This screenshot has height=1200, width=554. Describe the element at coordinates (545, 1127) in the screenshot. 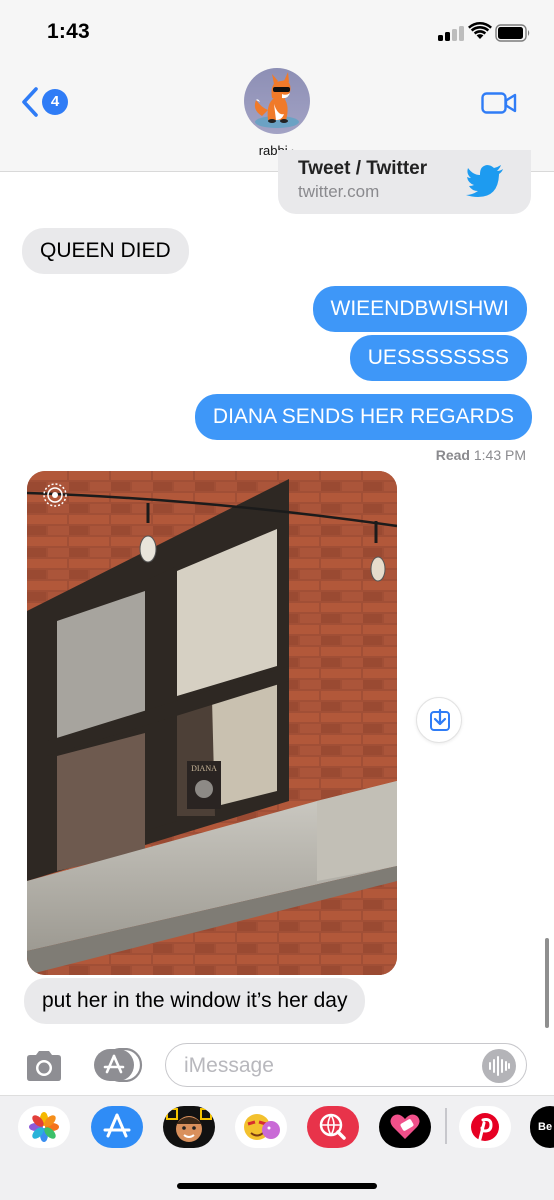

I see `bereal-label: Be` at that location.